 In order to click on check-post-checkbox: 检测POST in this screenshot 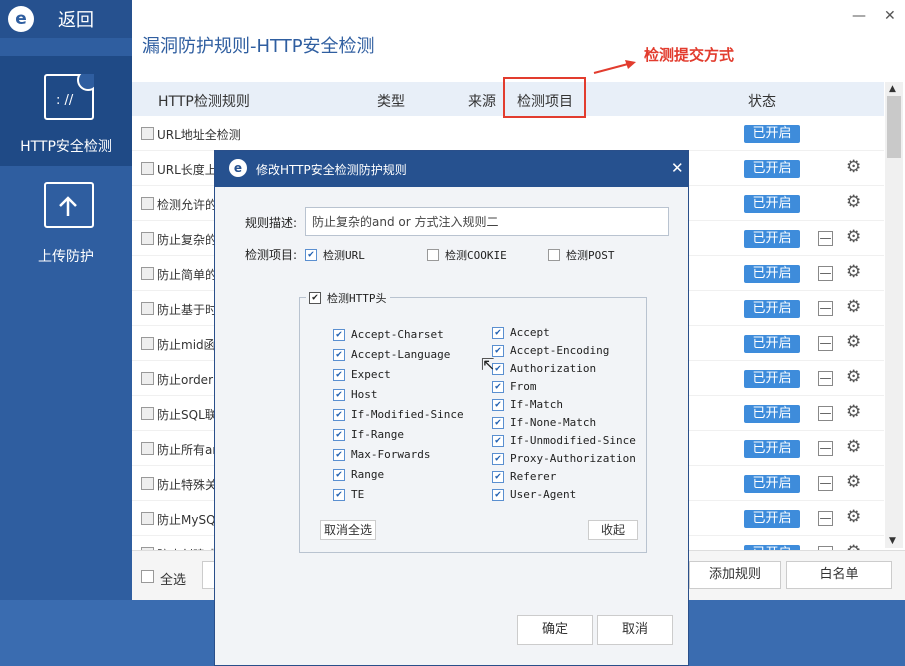, I will do `click(581, 255)`.